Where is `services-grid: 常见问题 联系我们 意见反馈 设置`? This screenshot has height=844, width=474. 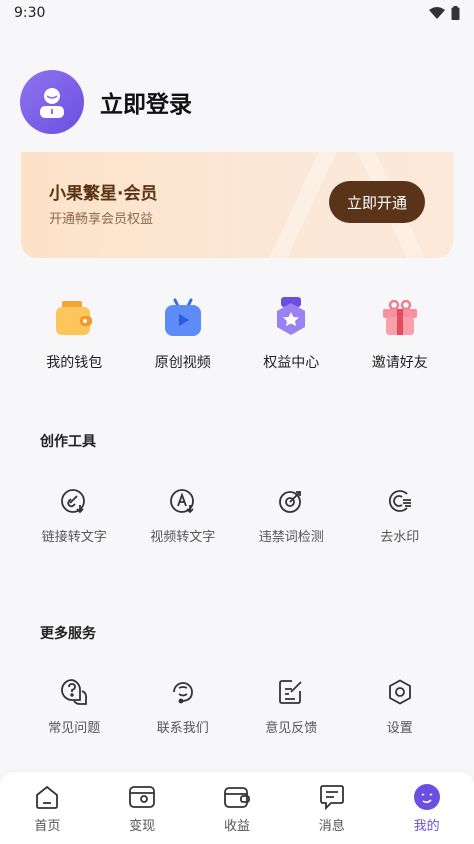 services-grid: 常见问题 联系我们 意见反馈 设置 is located at coordinates (237, 706).